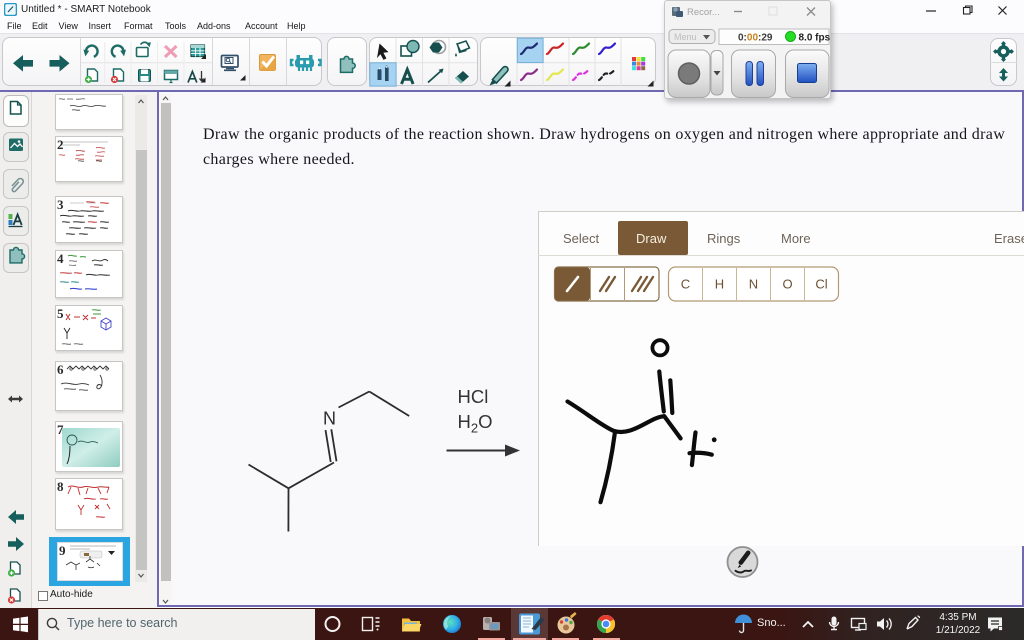 This screenshot has width=1024, height=640. What do you see at coordinates (821, 284) in the screenshot?
I see `svg-text: Cl` at bounding box center [821, 284].